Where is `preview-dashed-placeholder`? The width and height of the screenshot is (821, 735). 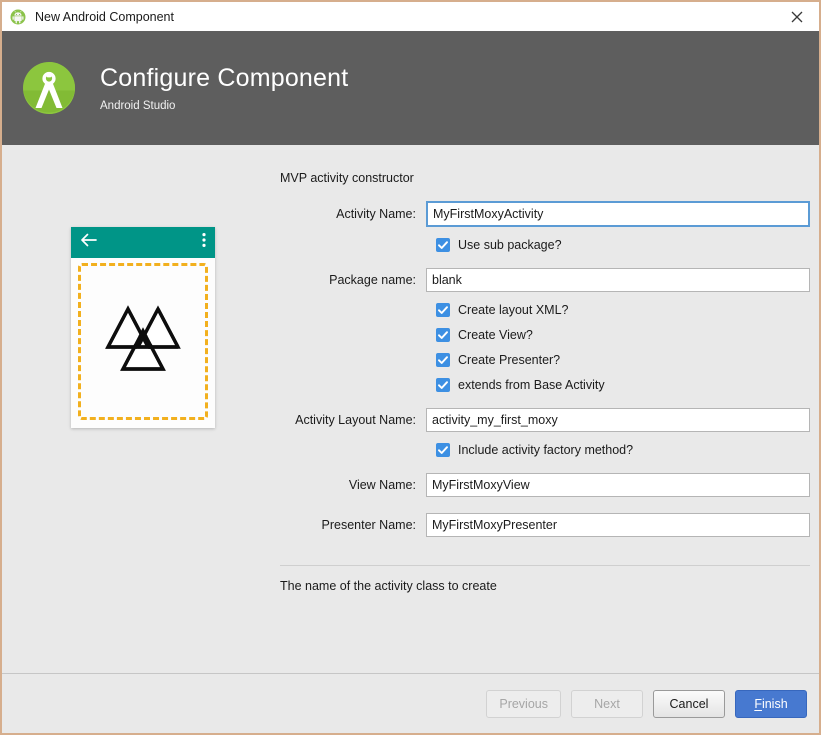
preview-dashed-placeholder is located at coordinates (143, 341).